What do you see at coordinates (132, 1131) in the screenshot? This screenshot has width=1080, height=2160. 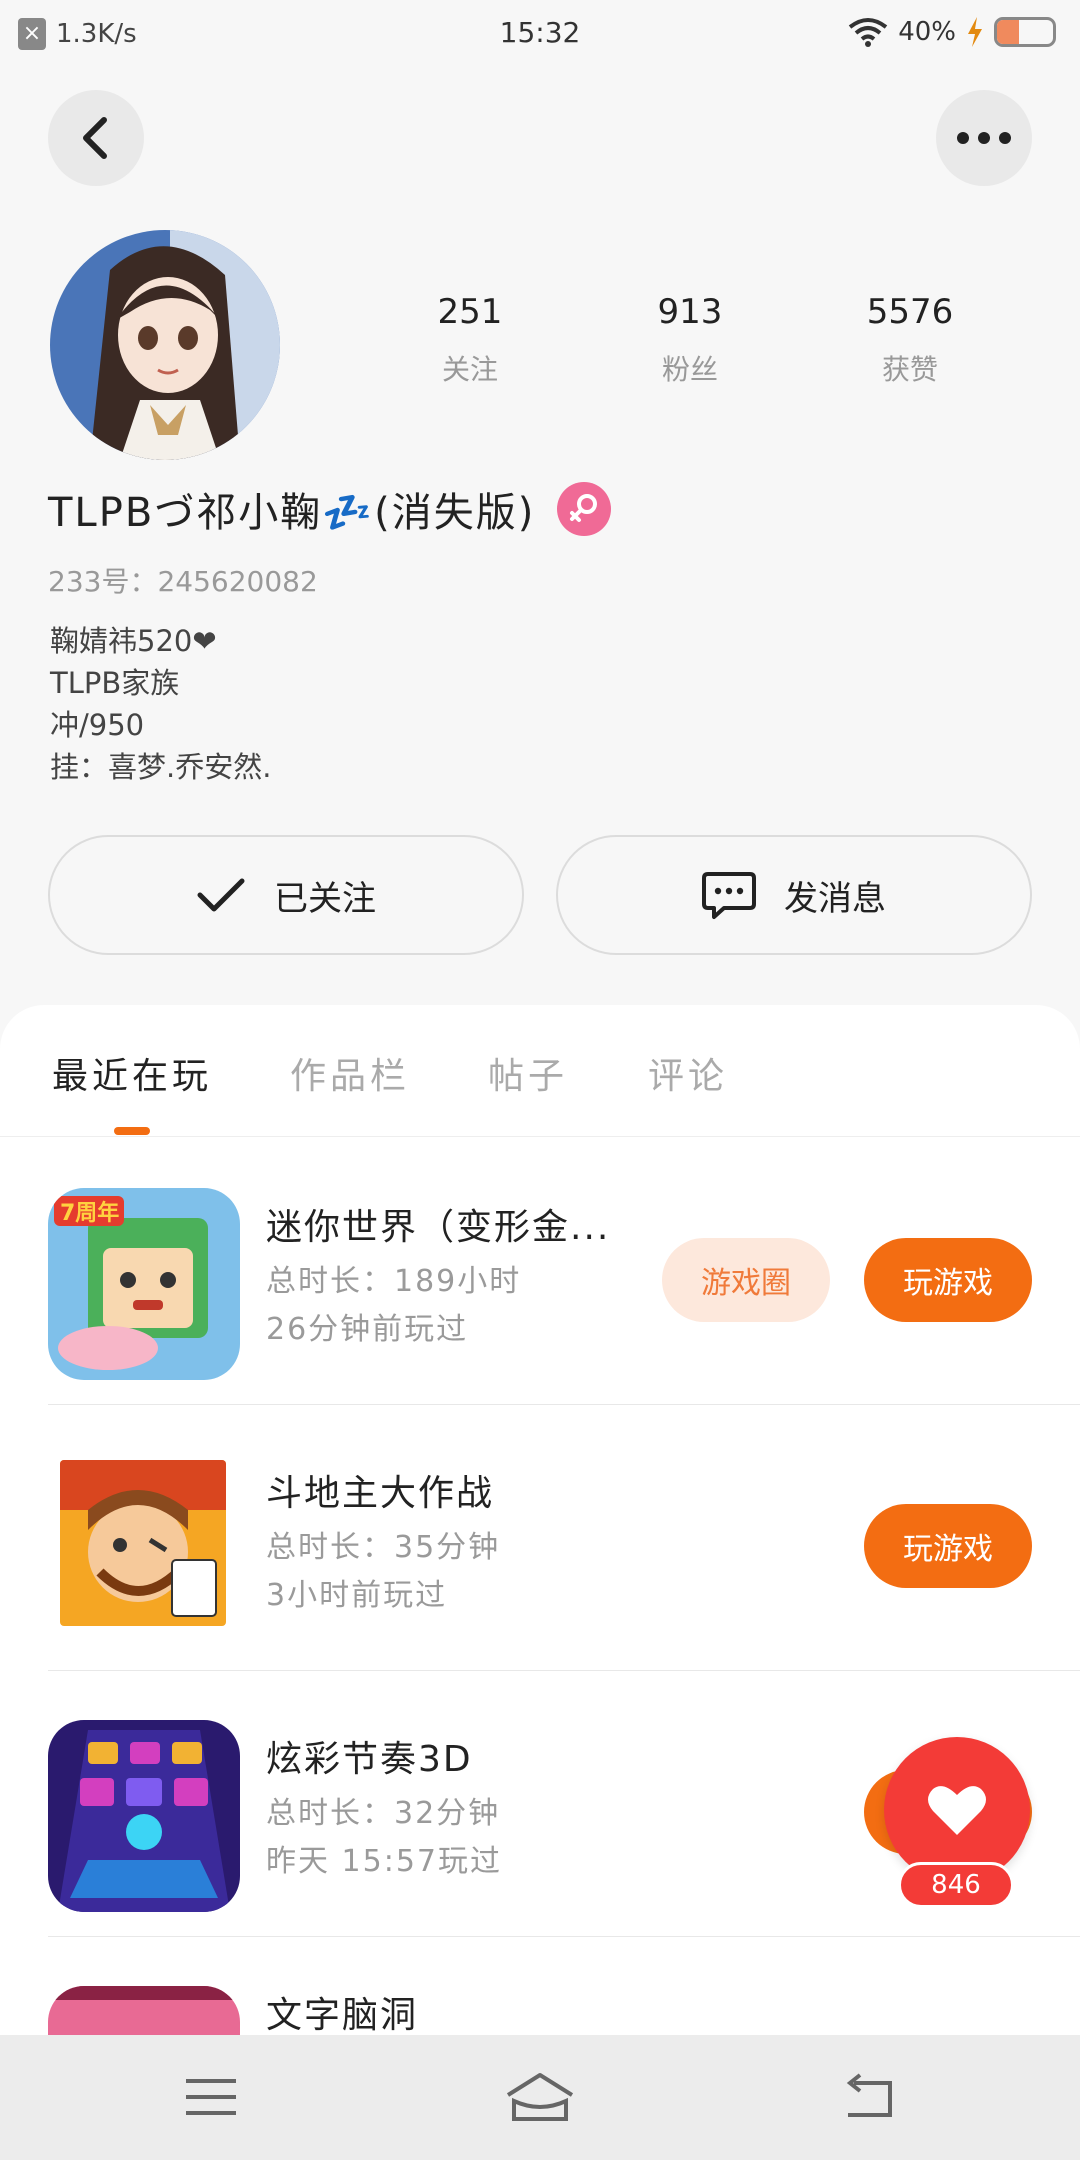 I see `tab-indicator` at bounding box center [132, 1131].